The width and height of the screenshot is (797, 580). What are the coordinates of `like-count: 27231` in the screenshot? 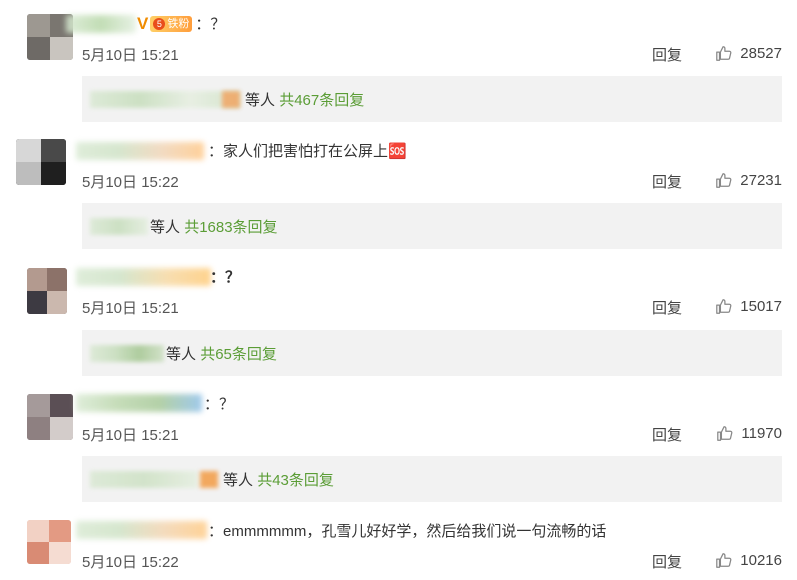 It's located at (761, 180).